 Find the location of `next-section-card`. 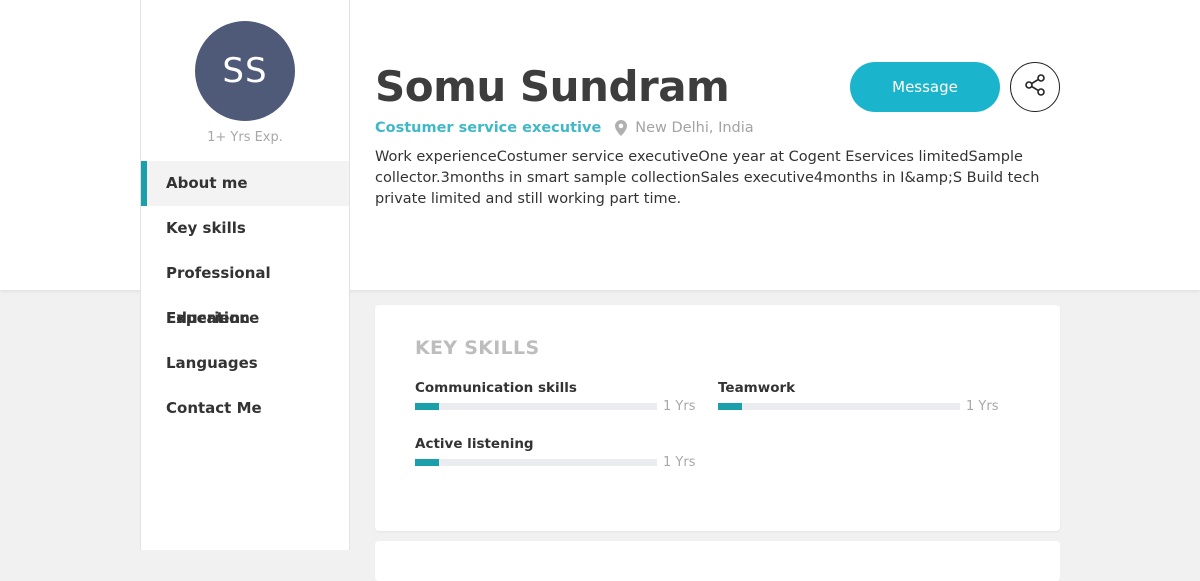

next-section-card is located at coordinates (717, 561).